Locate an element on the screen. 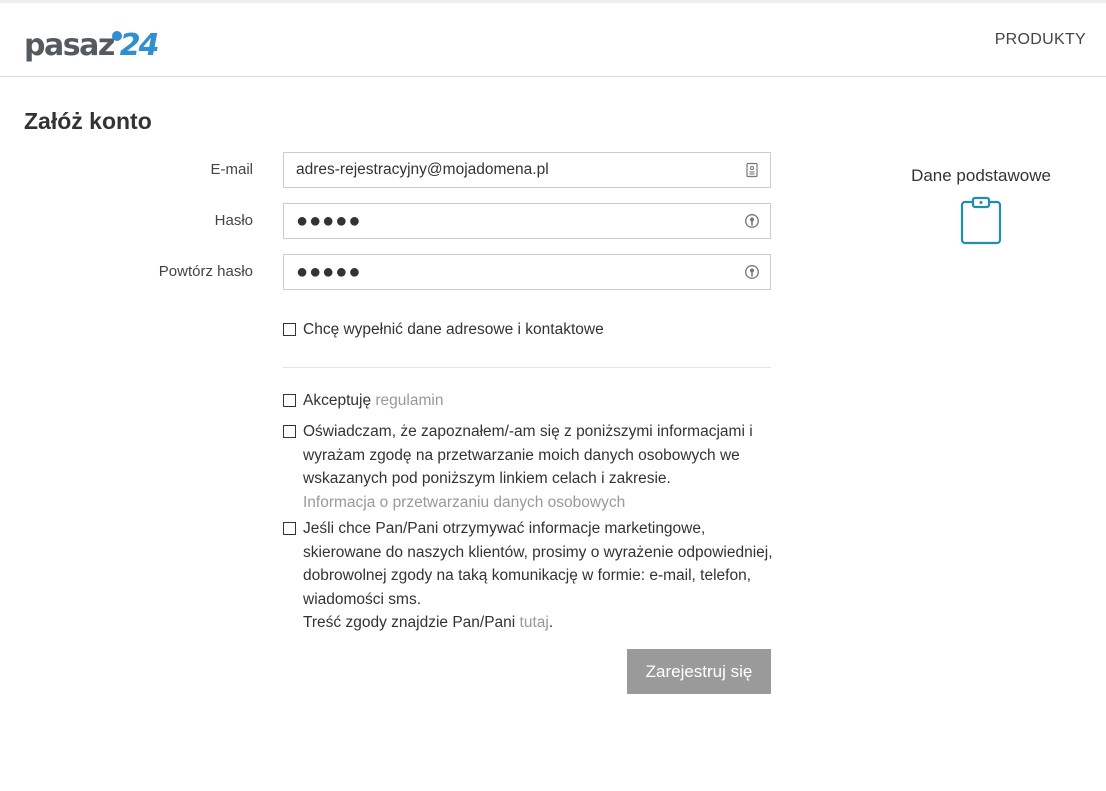 Image resolution: width=1106 pixels, height=791 pixels. marketing-suffix-prefix: Treść zgody znajdzie Pan/Pani is located at coordinates (411, 622).